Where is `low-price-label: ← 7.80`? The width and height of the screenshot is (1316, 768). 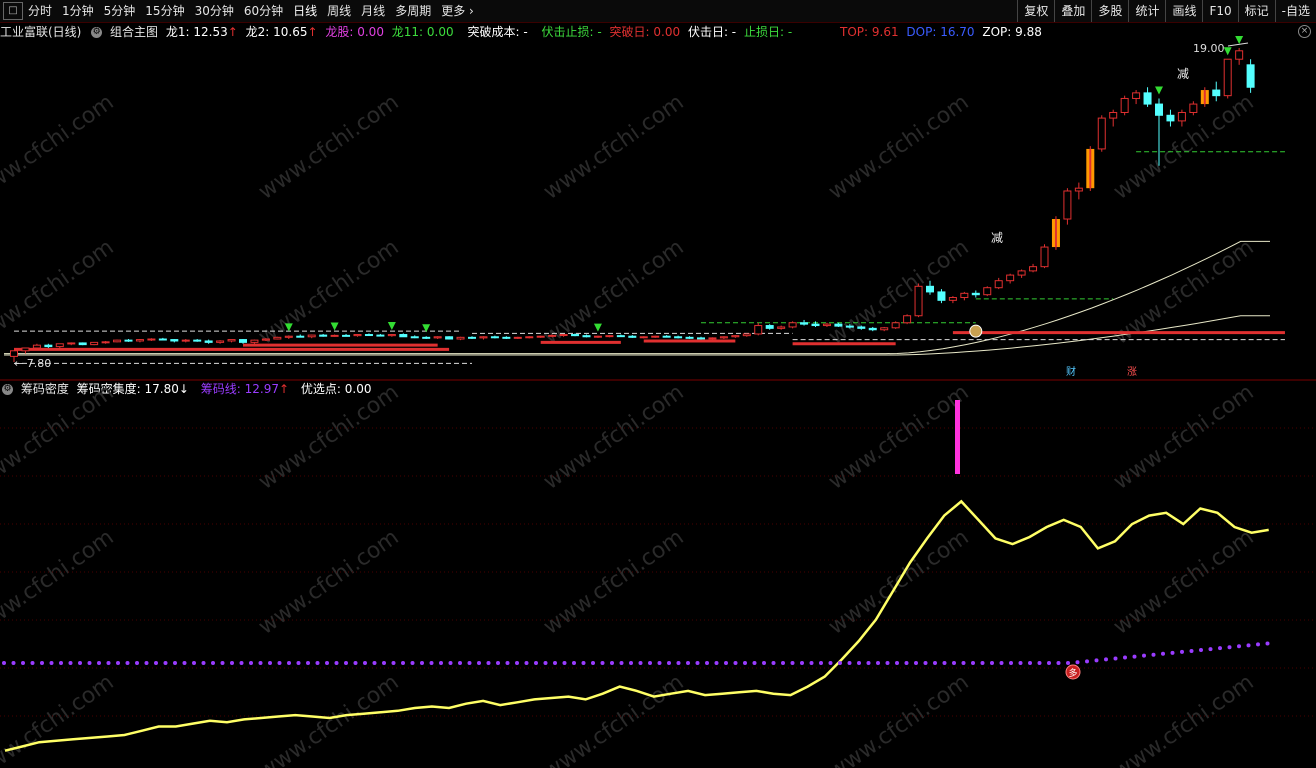
low-price-label: ← 7.80 is located at coordinates (33, 363).